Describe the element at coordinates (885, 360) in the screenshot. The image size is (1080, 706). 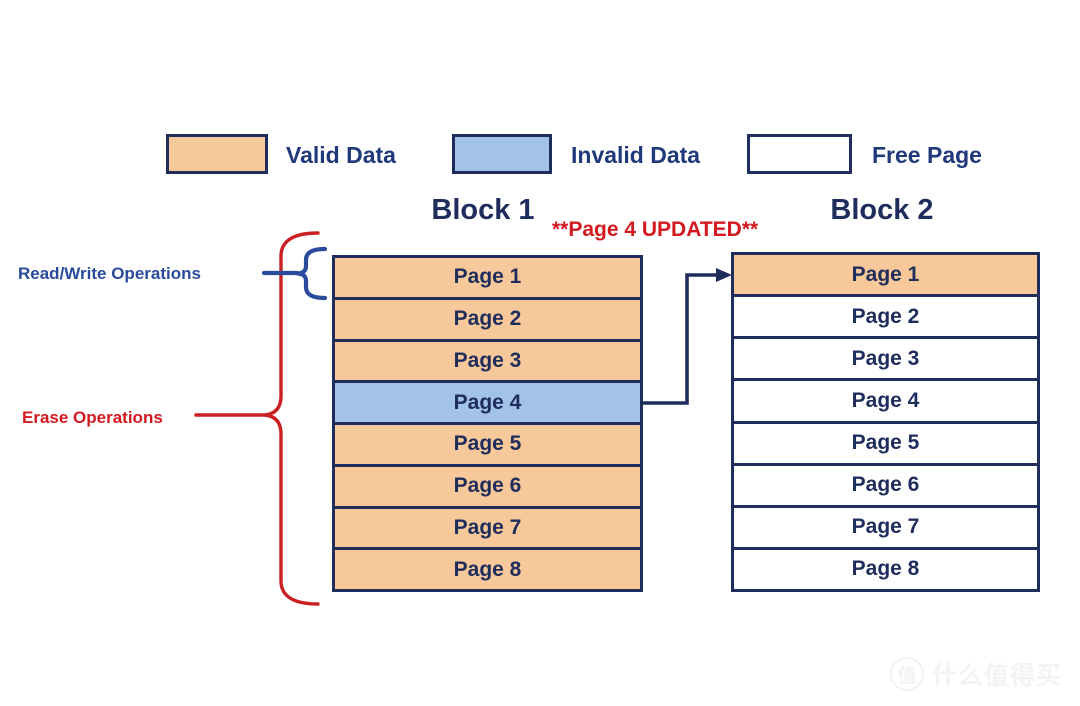
I see `block-2-page-3: Page 3` at that location.